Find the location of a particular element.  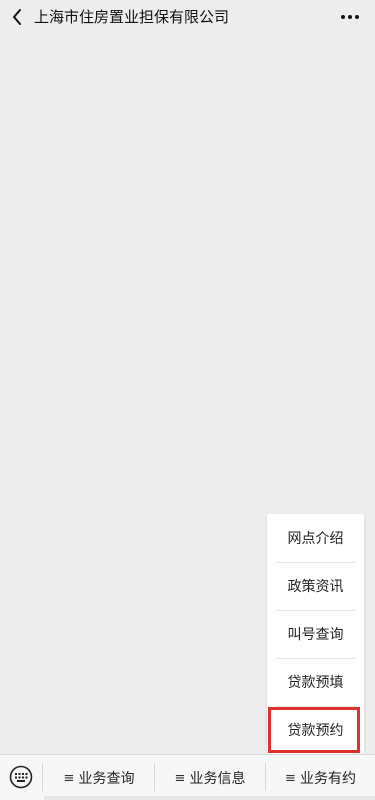

bottom-menu-bar: ≡ 业务查询 ≡ 业务信息 ≡ 业务有约 is located at coordinates (187, 777).